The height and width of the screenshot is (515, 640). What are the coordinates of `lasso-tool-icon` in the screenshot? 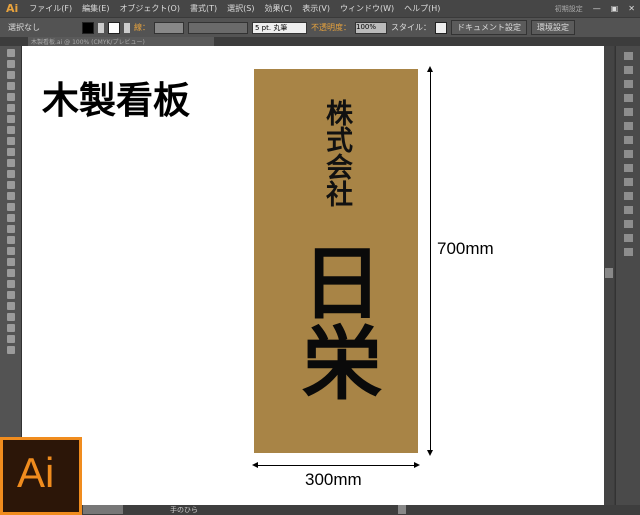 It's located at (11, 86).